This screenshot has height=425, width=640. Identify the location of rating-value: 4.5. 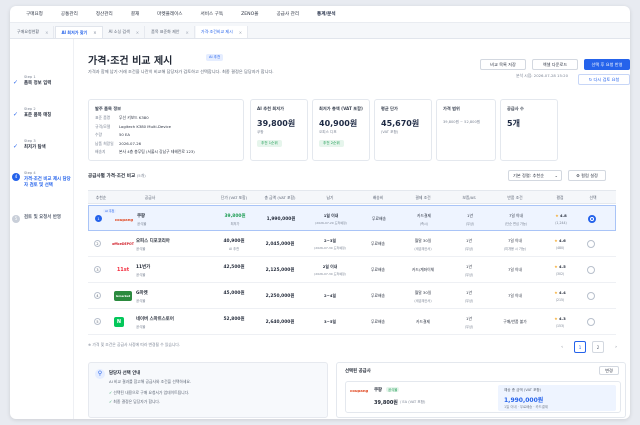
(562, 266).